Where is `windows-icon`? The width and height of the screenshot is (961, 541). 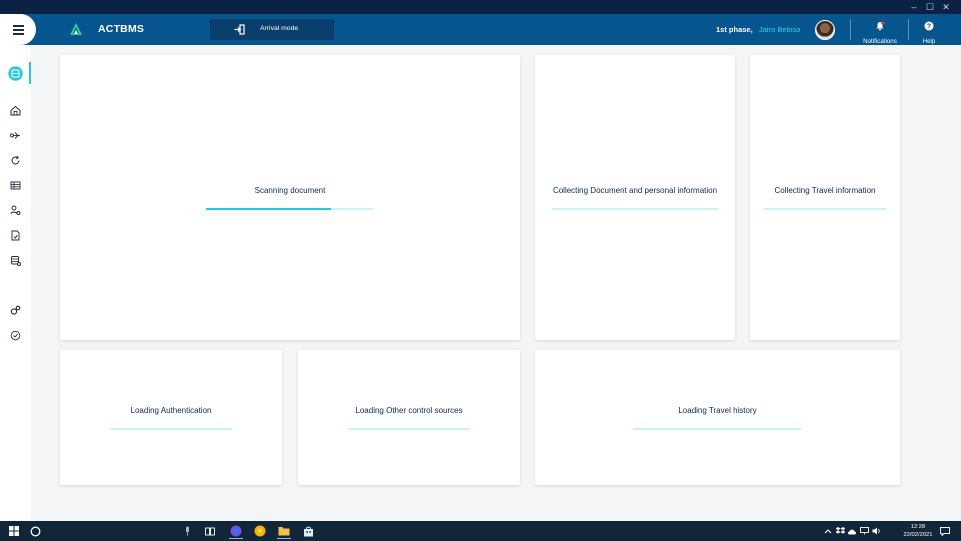 windows-icon is located at coordinates (14, 531).